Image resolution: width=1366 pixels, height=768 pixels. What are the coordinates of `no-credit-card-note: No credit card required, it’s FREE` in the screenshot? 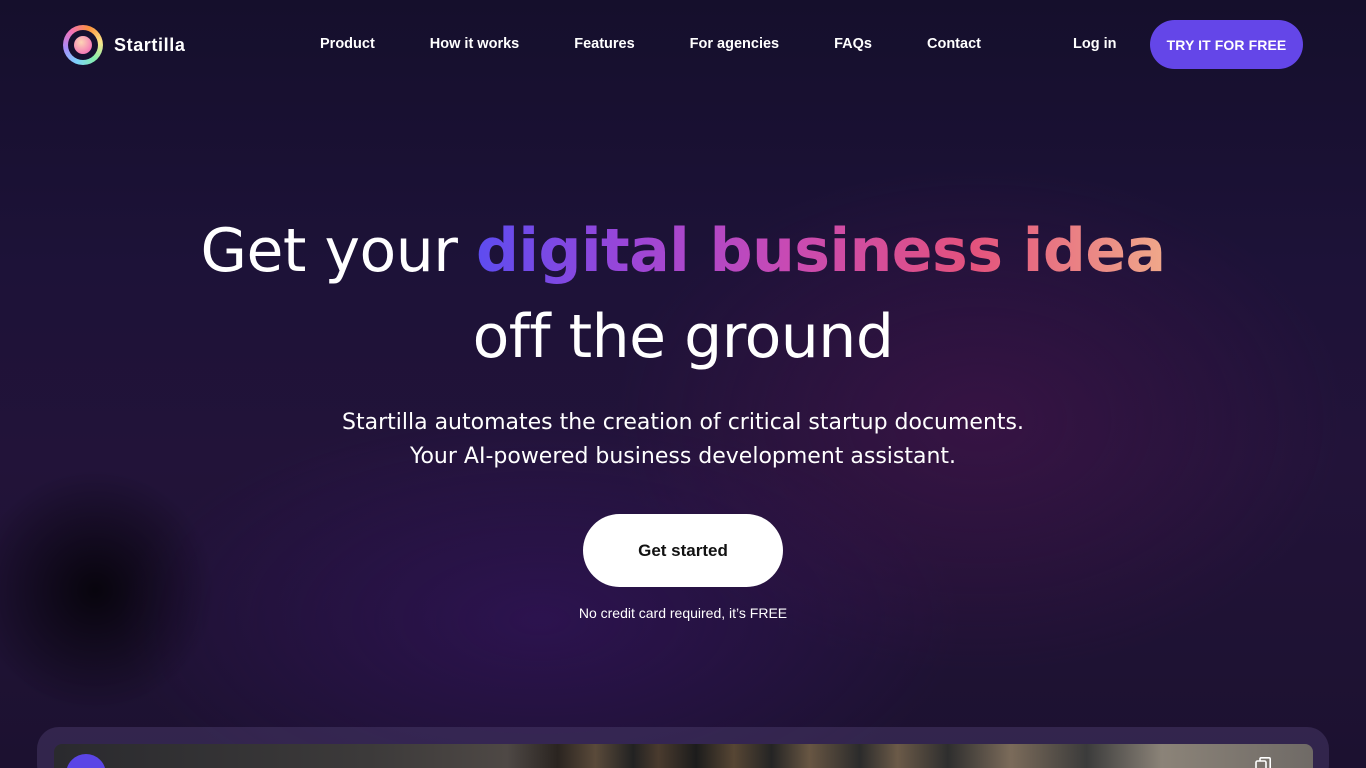 It's located at (683, 613).